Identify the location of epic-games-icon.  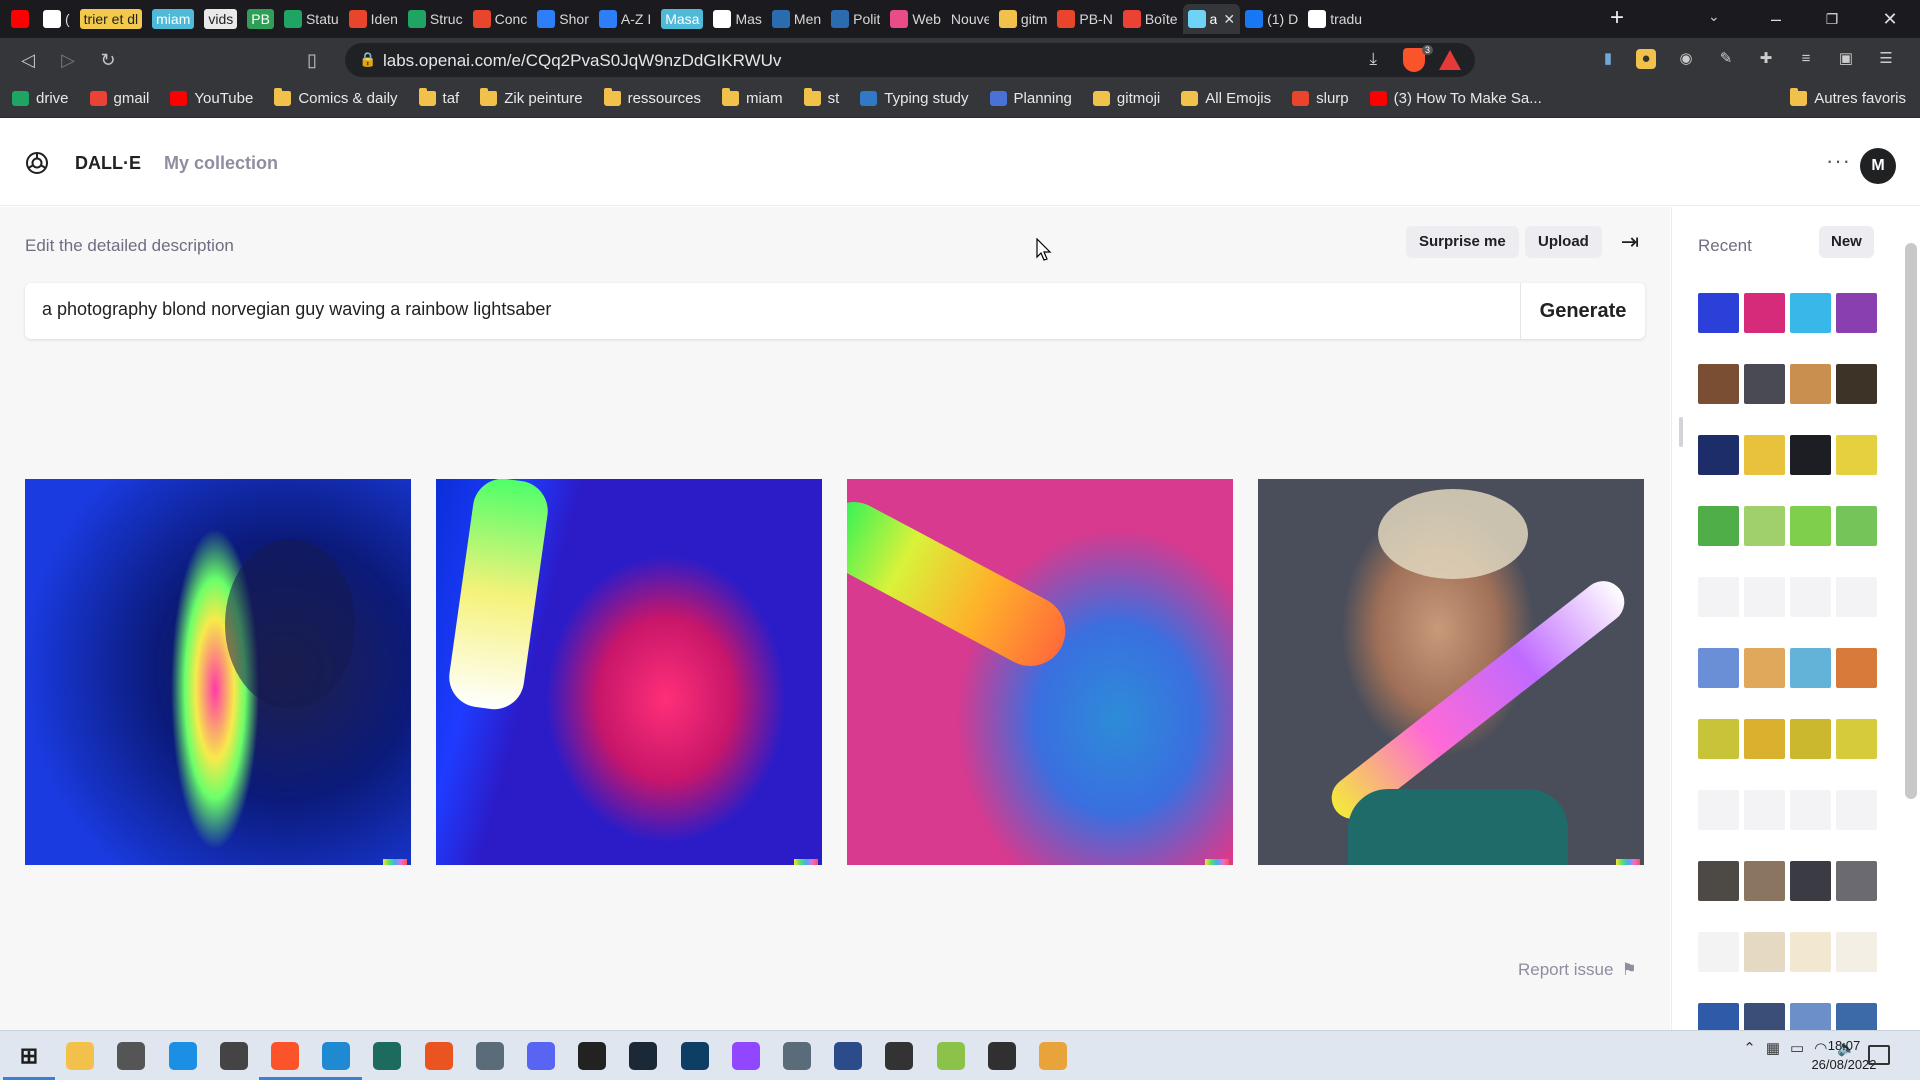
(592, 1056).